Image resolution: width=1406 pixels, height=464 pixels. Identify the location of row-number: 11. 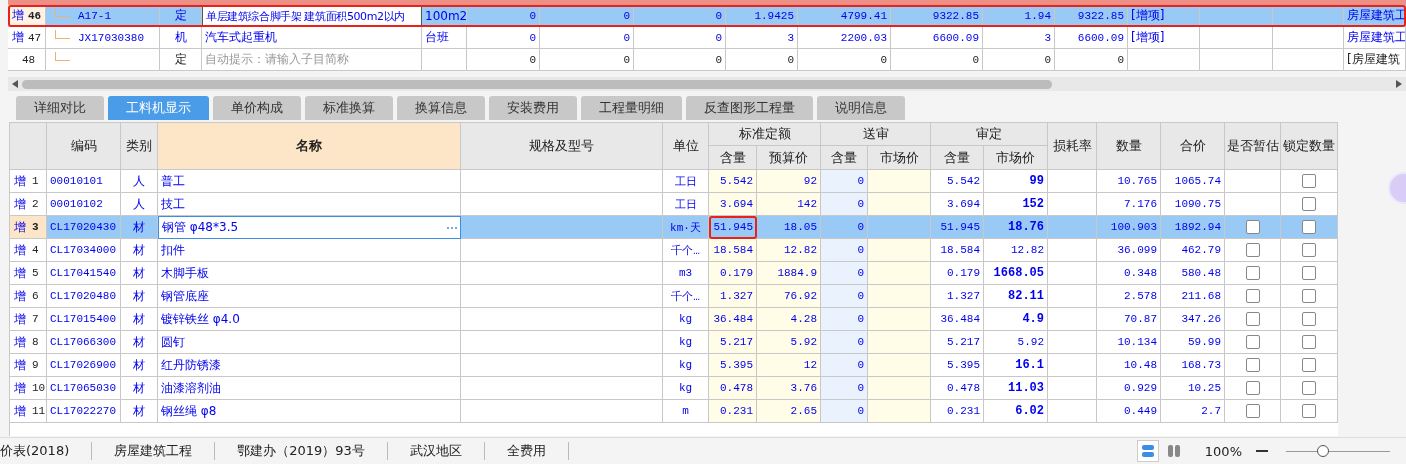
(39, 411).